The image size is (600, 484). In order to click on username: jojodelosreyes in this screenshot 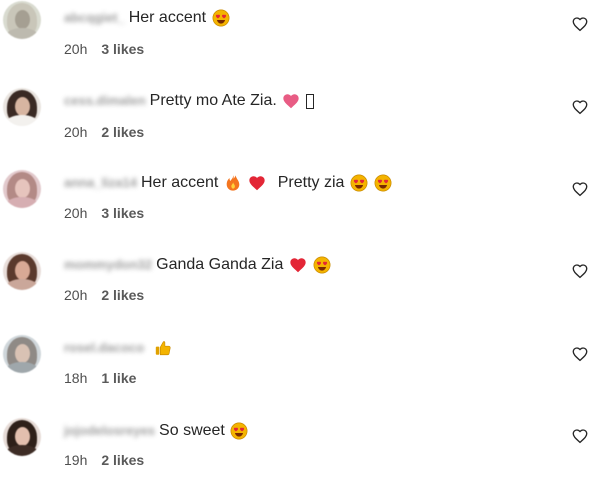, I will do `click(109, 431)`.